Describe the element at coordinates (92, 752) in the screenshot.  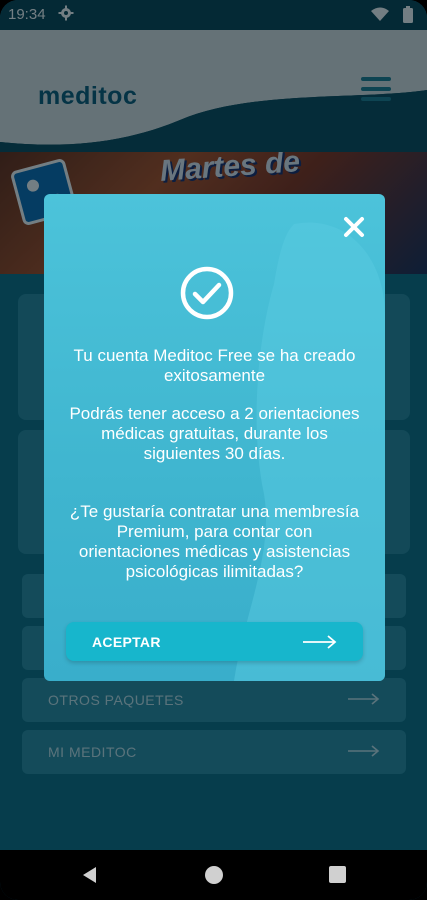
I see `menu-row-label: MI MEDITOC` at that location.